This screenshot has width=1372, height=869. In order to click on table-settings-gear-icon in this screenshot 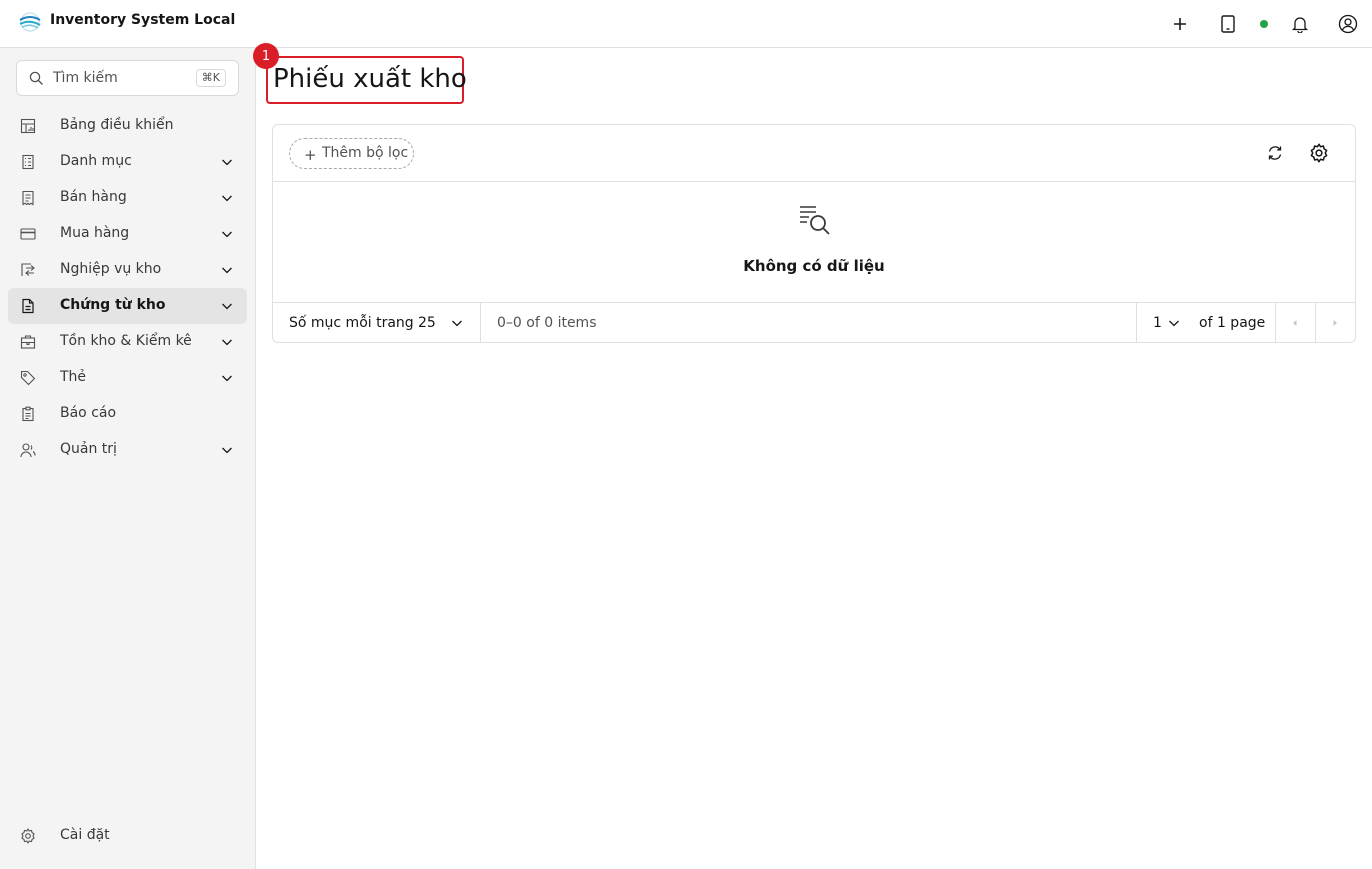, I will do `click(1319, 153)`.